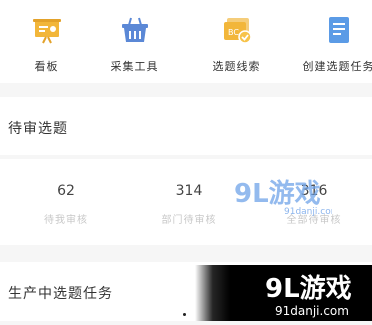 Image resolution: width=372 pixels, height=325 pixels. What do you see at coordinates (189, 218) in the screenshot?
I see `stat-caption: 部门待审核` at bounding box center [189, 218].